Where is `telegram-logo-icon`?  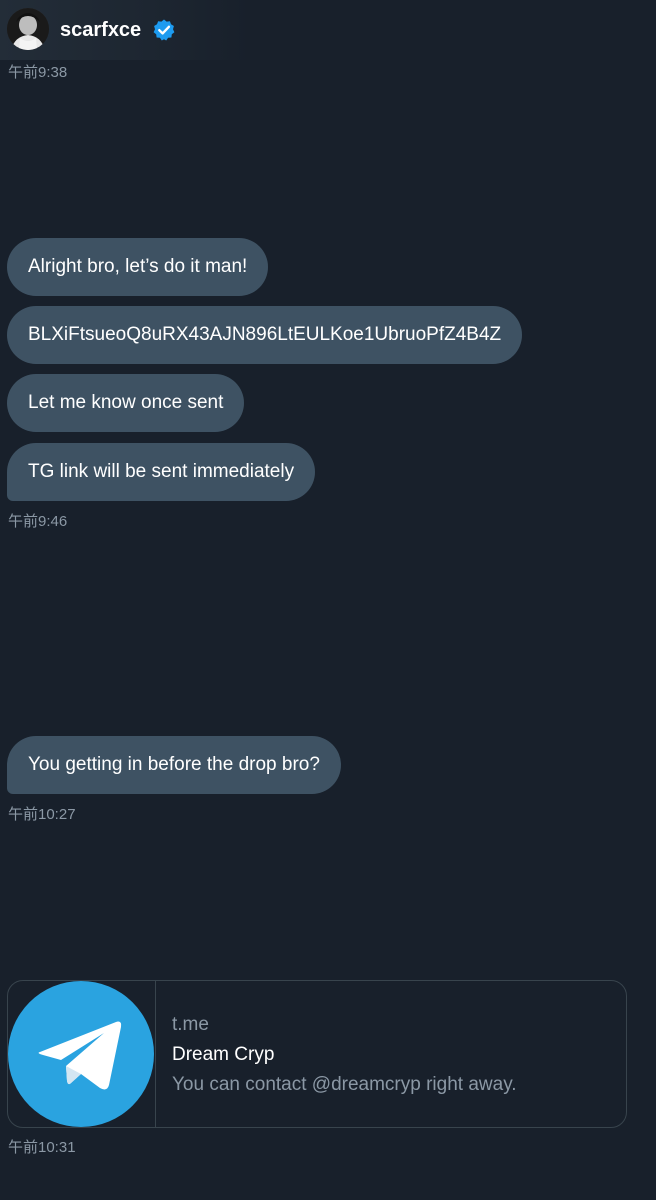
telegram-logo-icon is located at coordinates (82, 1054).